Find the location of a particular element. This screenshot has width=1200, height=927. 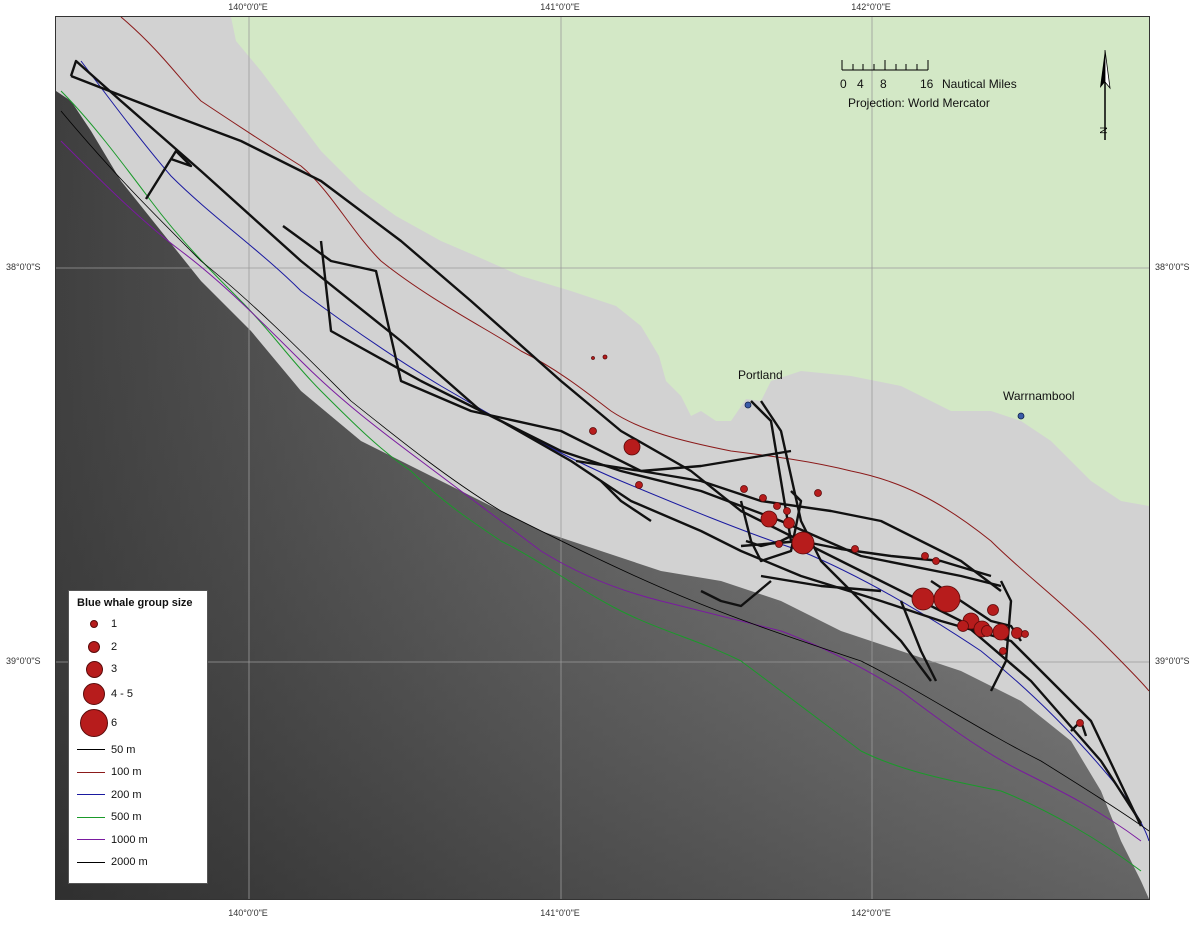

legend-contour-500m: 500 m is located at coordinates (138, 817).